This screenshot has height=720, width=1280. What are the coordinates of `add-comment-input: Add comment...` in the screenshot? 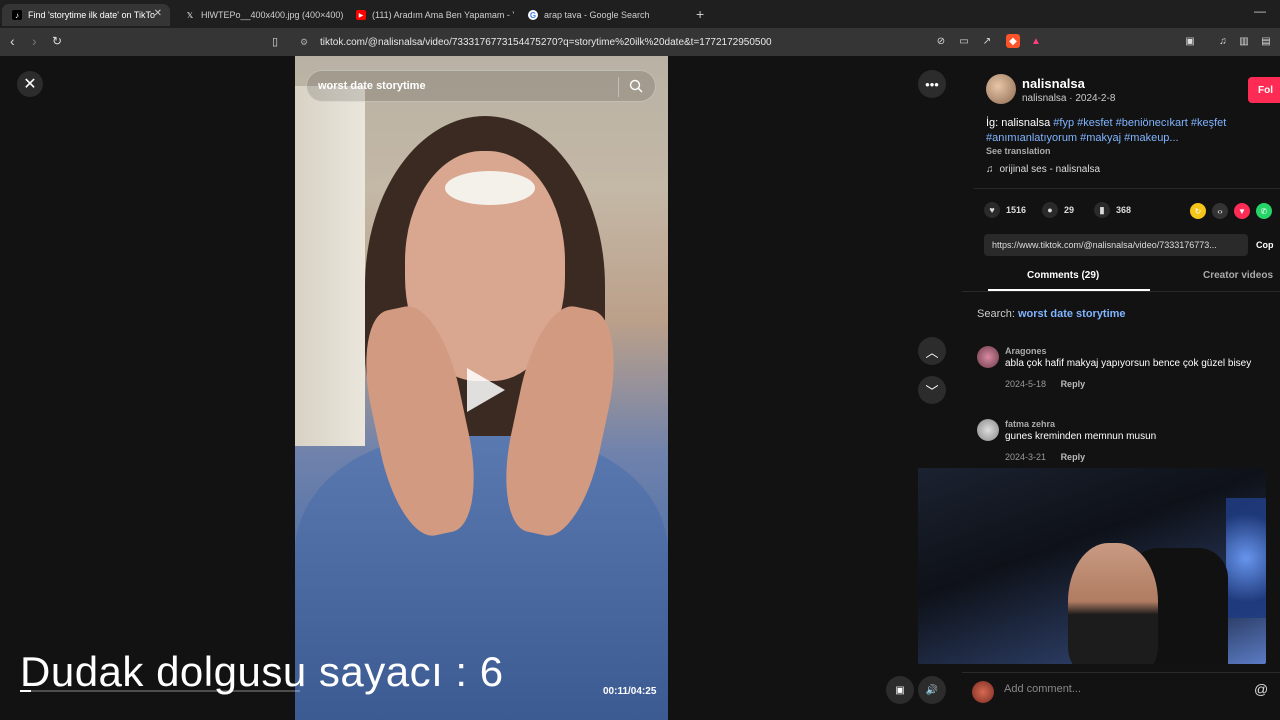 It's located at (1042, 689).